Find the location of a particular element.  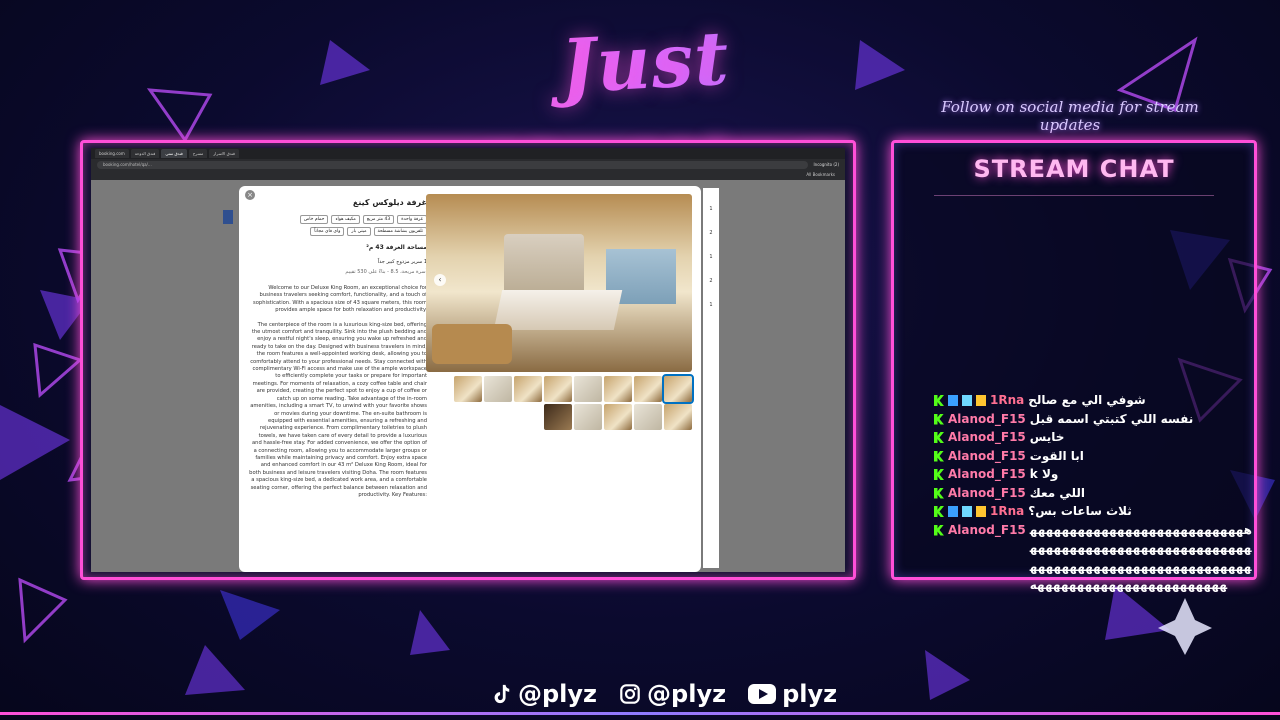

chat-title: STREAM CHAT is located at coordinates (1074, 169).